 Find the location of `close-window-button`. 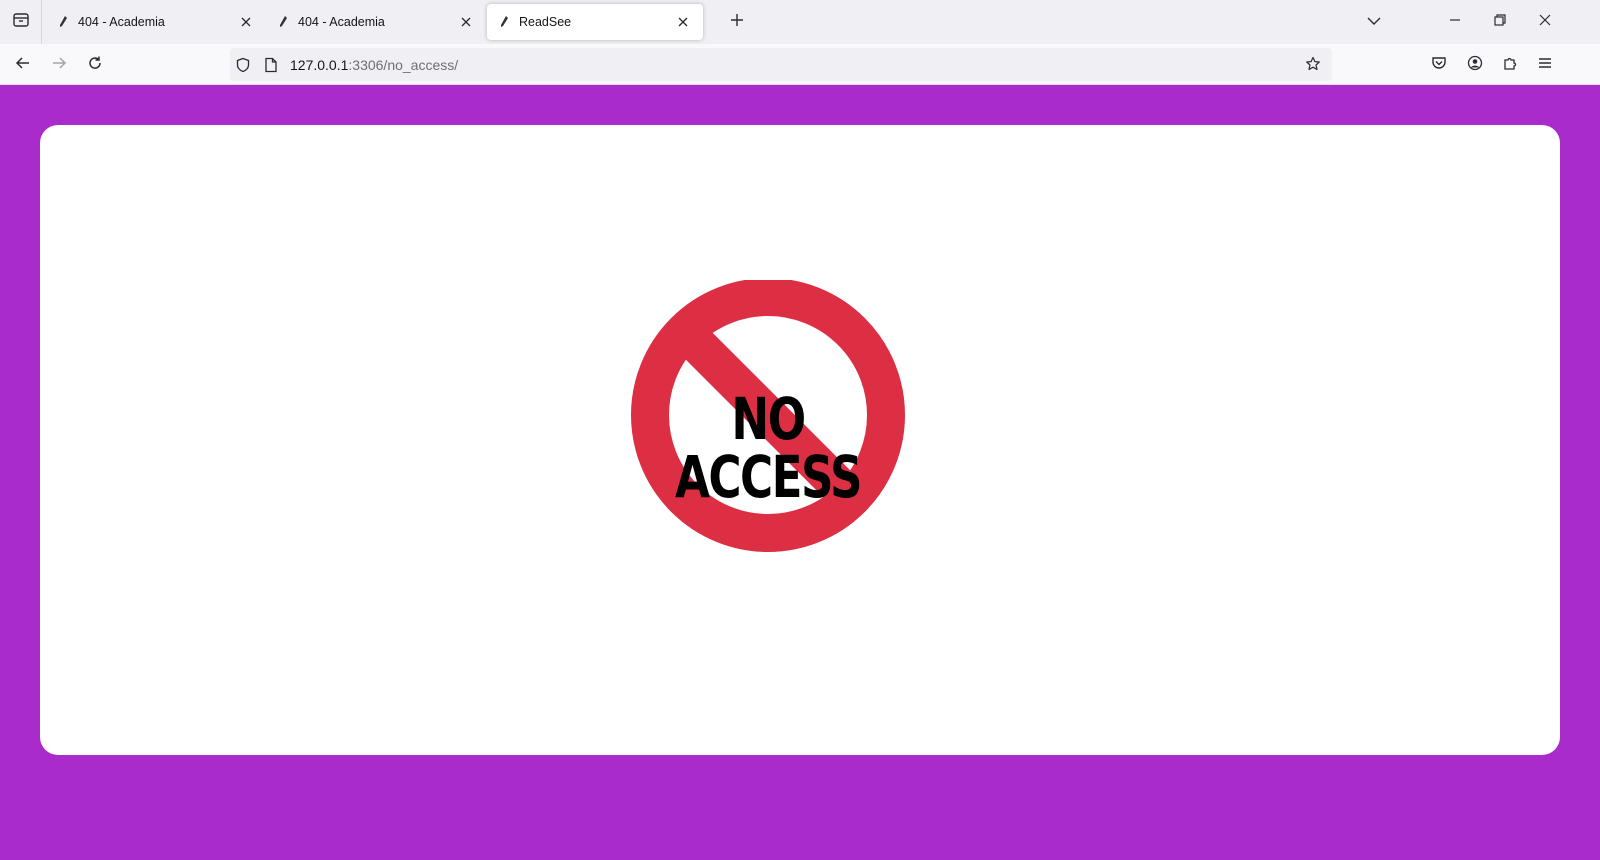

close-window-button is located at coordinates (1545, 22).